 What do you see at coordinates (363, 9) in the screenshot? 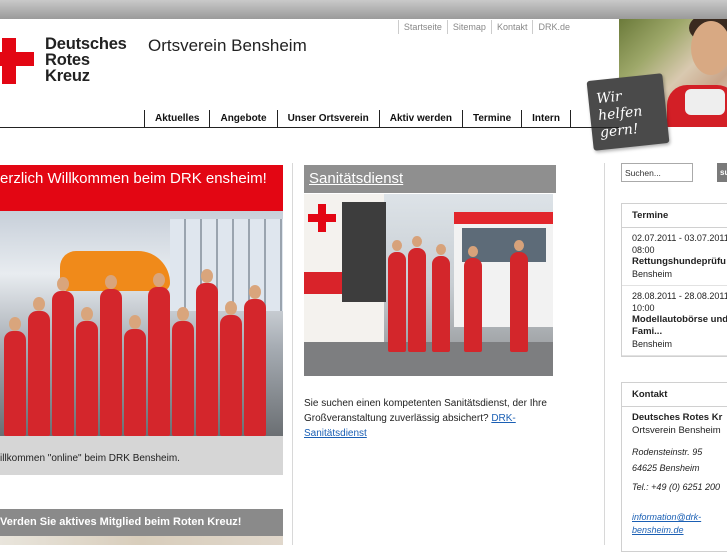
I see `top-bar` at bounding box center [363, 9].